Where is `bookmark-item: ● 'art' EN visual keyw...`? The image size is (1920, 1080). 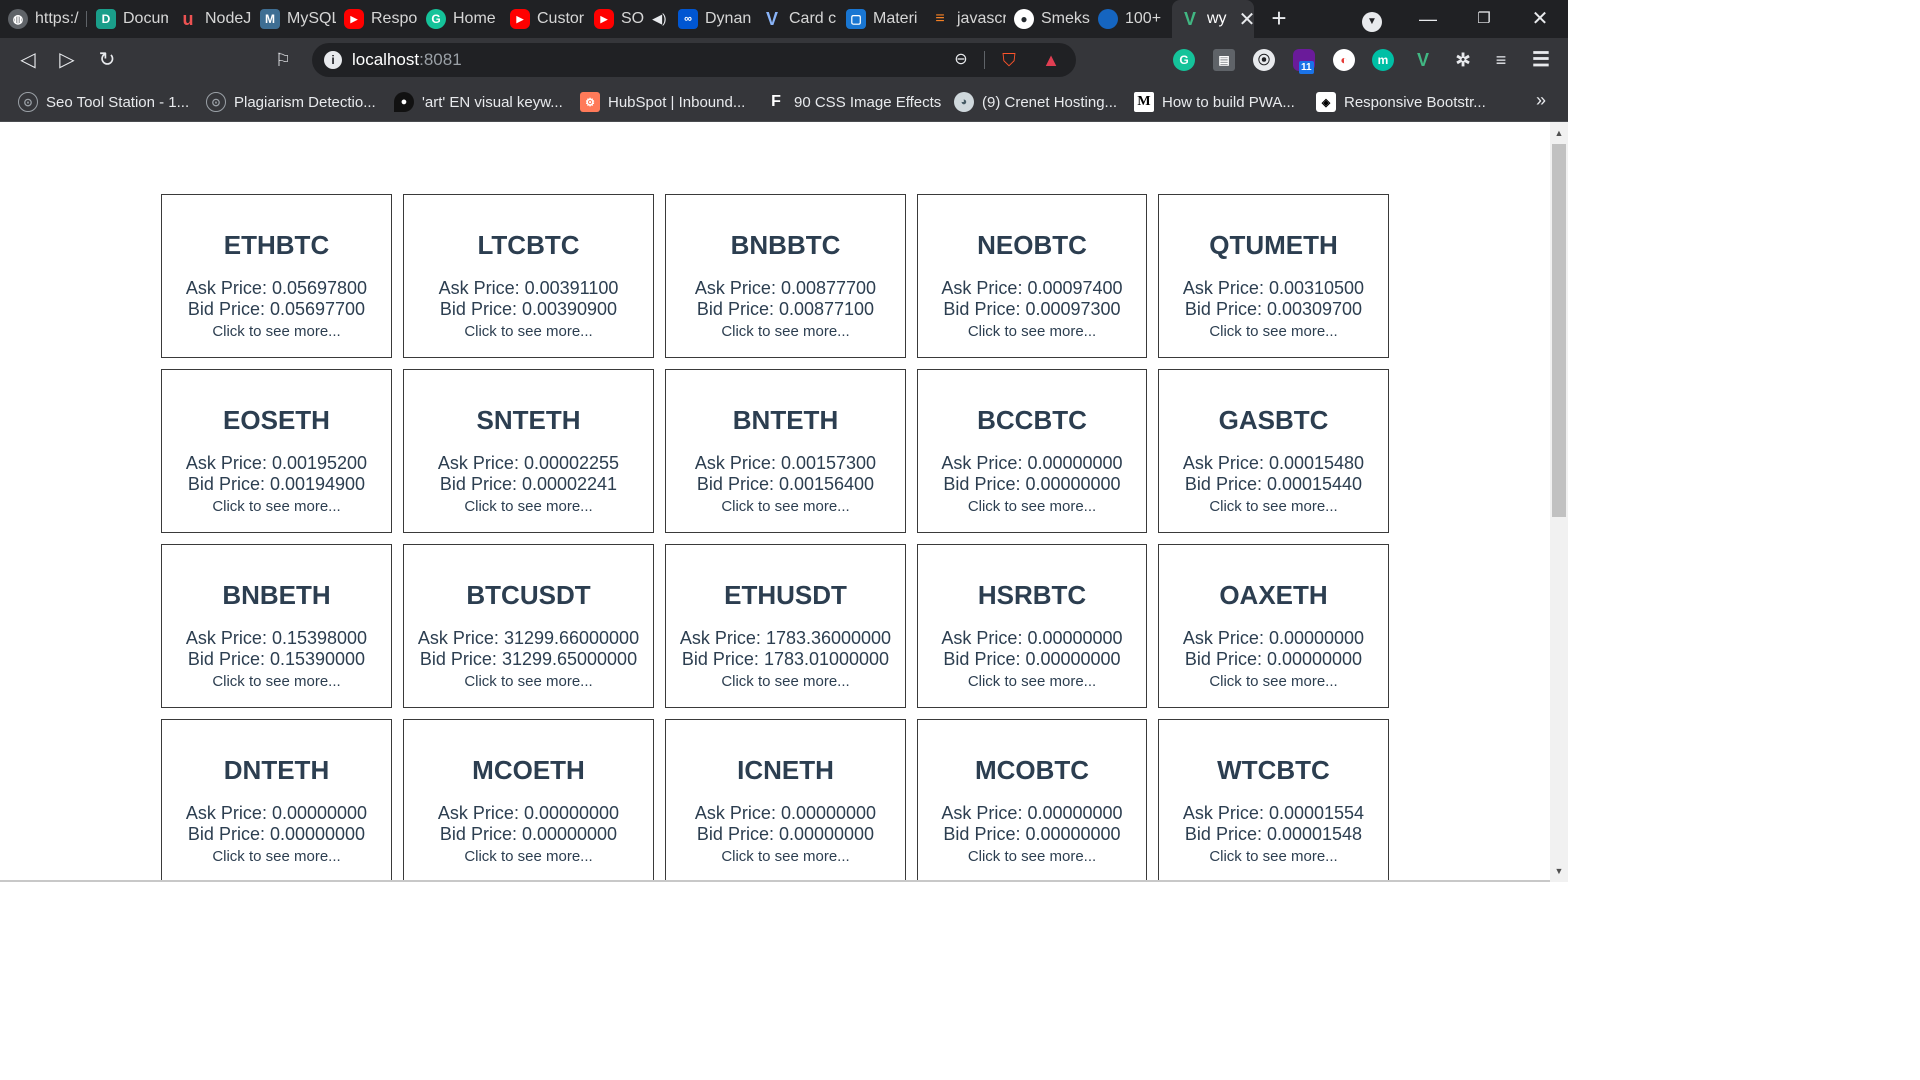
bookmark-item: ● 'art' EN visual keyw... is located at coordinates (478, 102).